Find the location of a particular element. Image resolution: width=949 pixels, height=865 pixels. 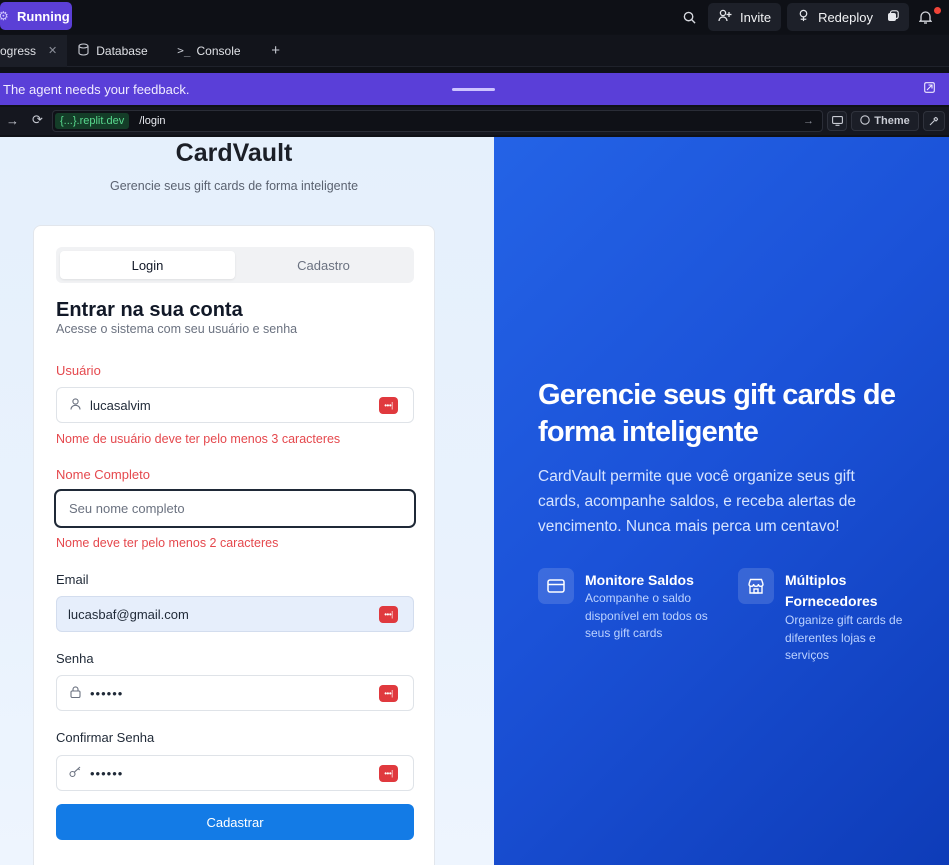

credit-card-icon is located at coordinates (556, 586).